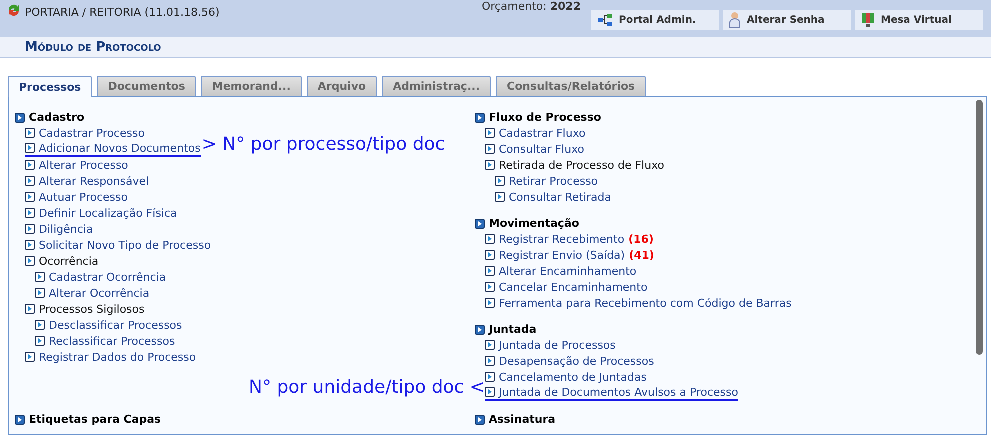  What do you see at coordinates (568, 271) in the screenshot?
I see `menu-link: Alterar Encaminhamento` at bounding box center [568, 271].